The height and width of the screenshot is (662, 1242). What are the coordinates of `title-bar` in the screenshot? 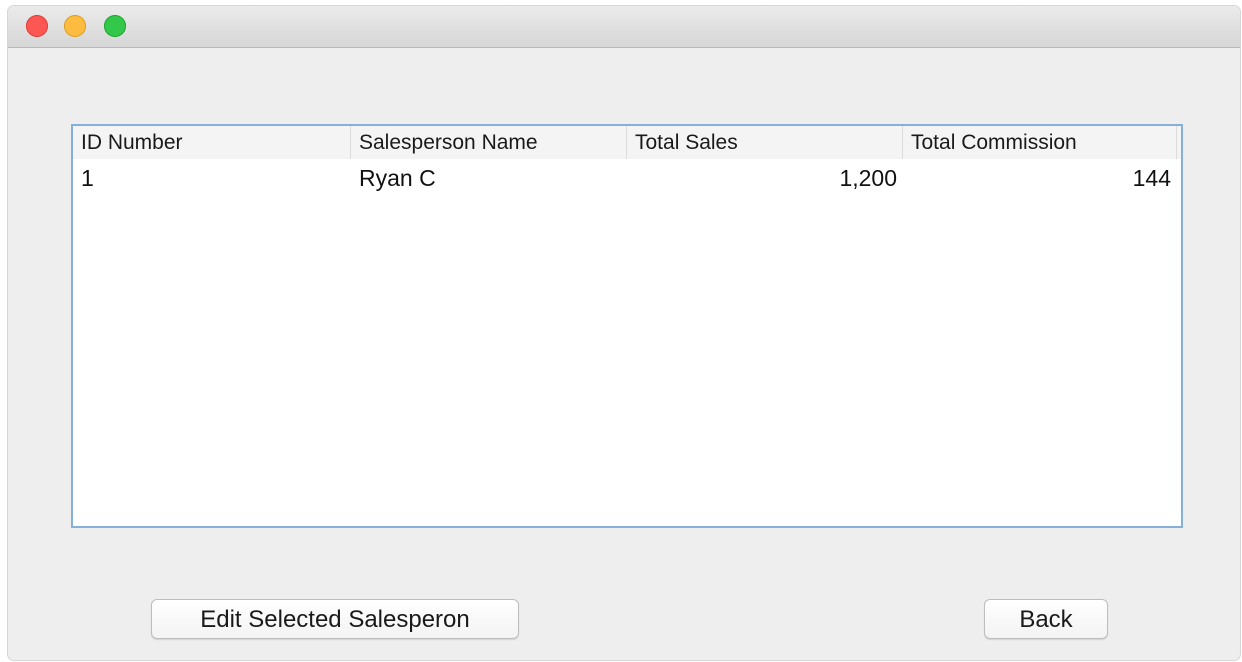 It's located at (624, 27).